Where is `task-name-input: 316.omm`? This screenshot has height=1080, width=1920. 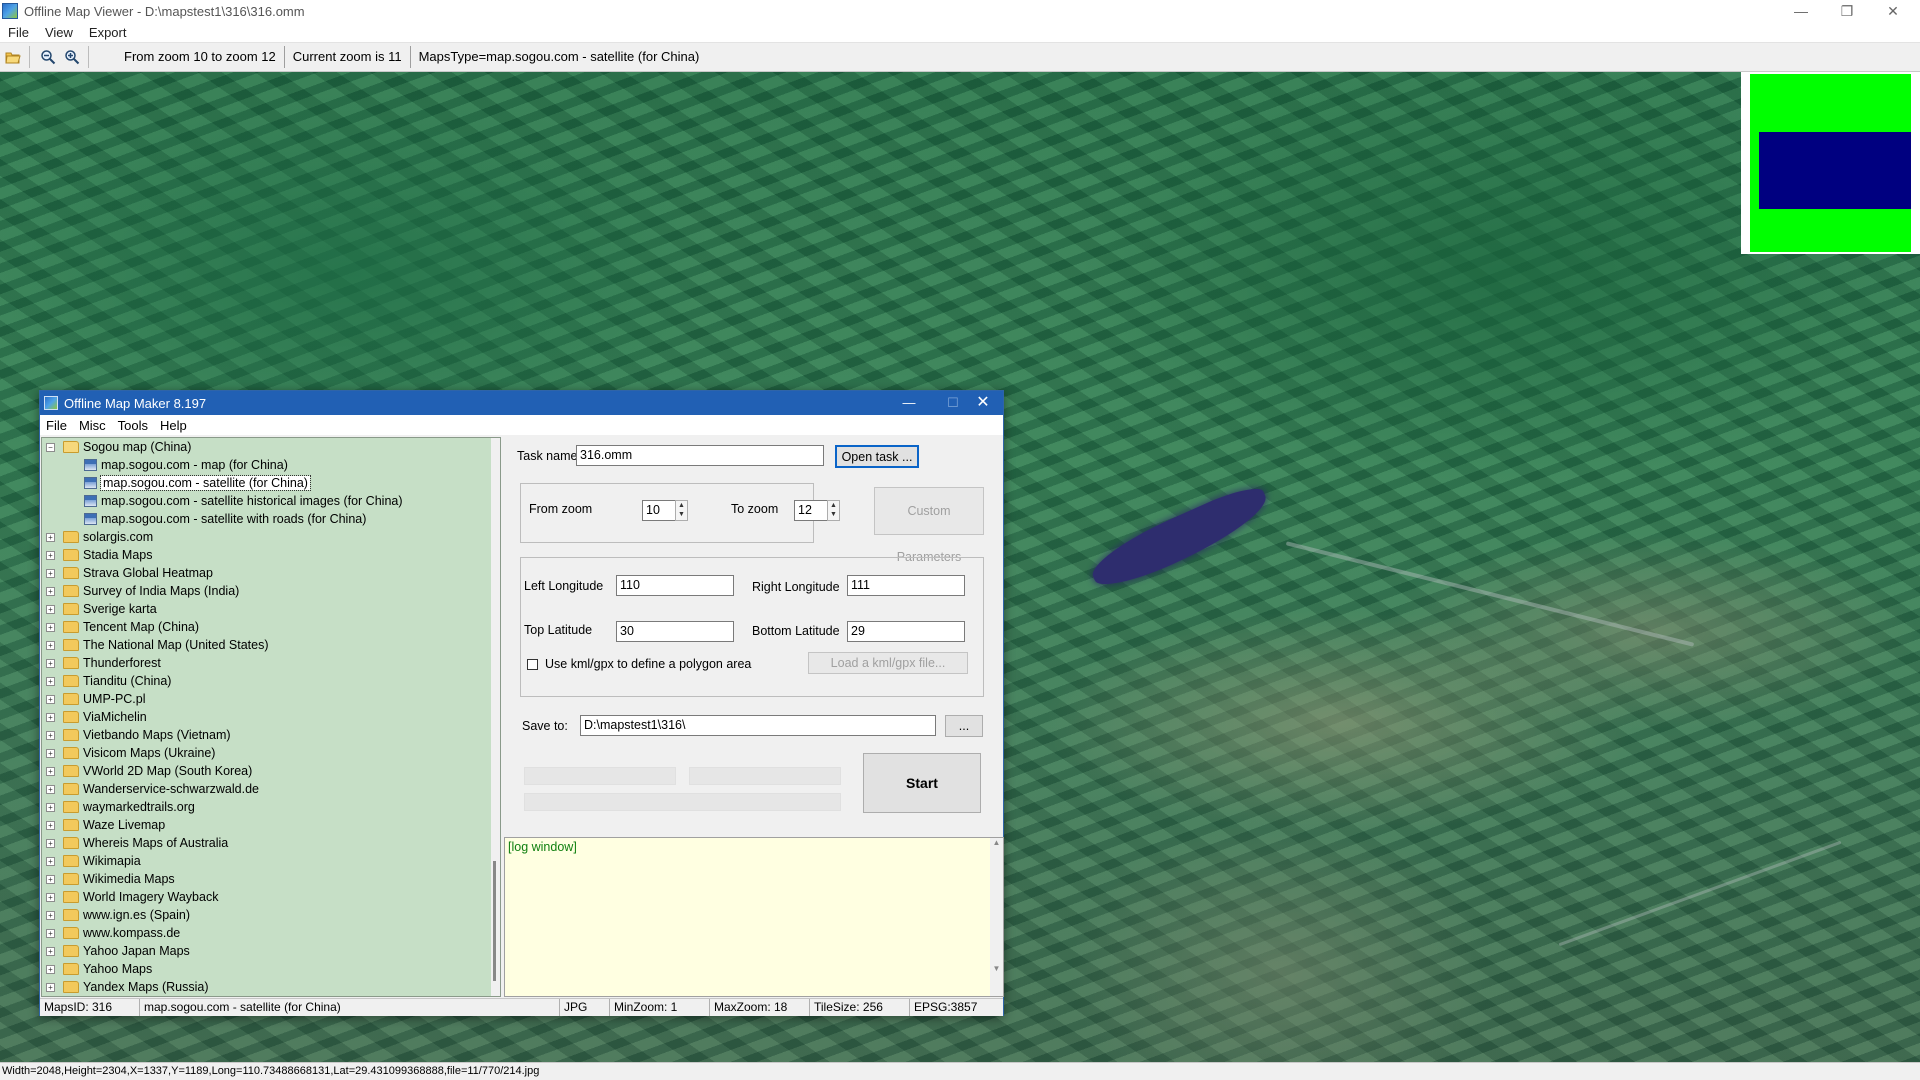
task-name-input: 316.omm is located at coordinates (700, 455).